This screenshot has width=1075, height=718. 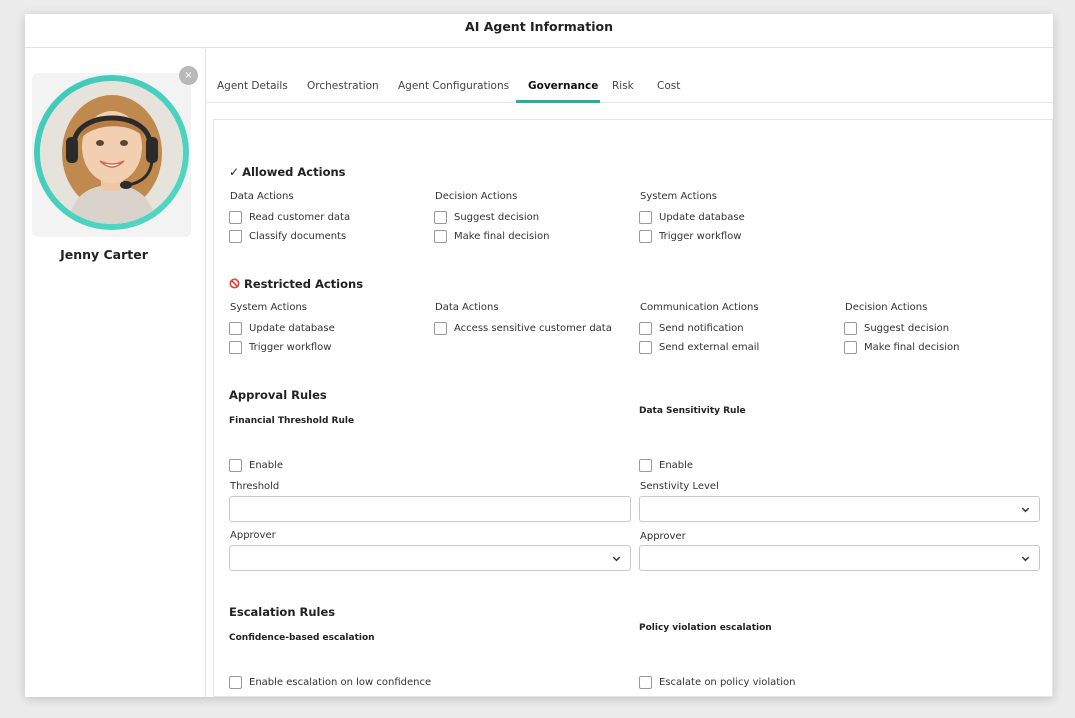 I want to click on approval-rules-heading: Approval Rules, so click(x=278, y=395).